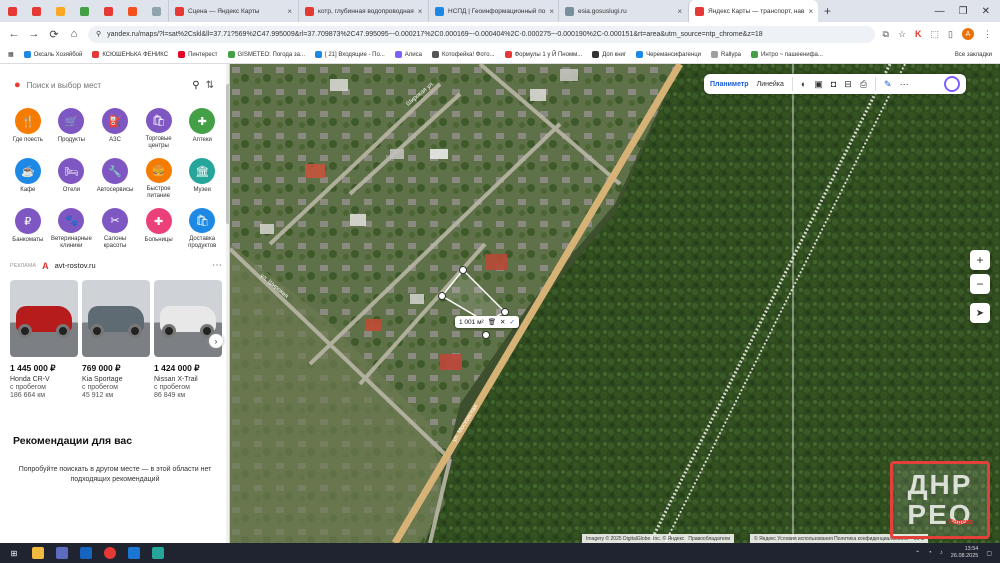 The height and width of the screenshot is (563, 1000). Describe the element at coordinates (950, 34) in the screenshot. I see `sidepanel-icon: ▯` at that location.